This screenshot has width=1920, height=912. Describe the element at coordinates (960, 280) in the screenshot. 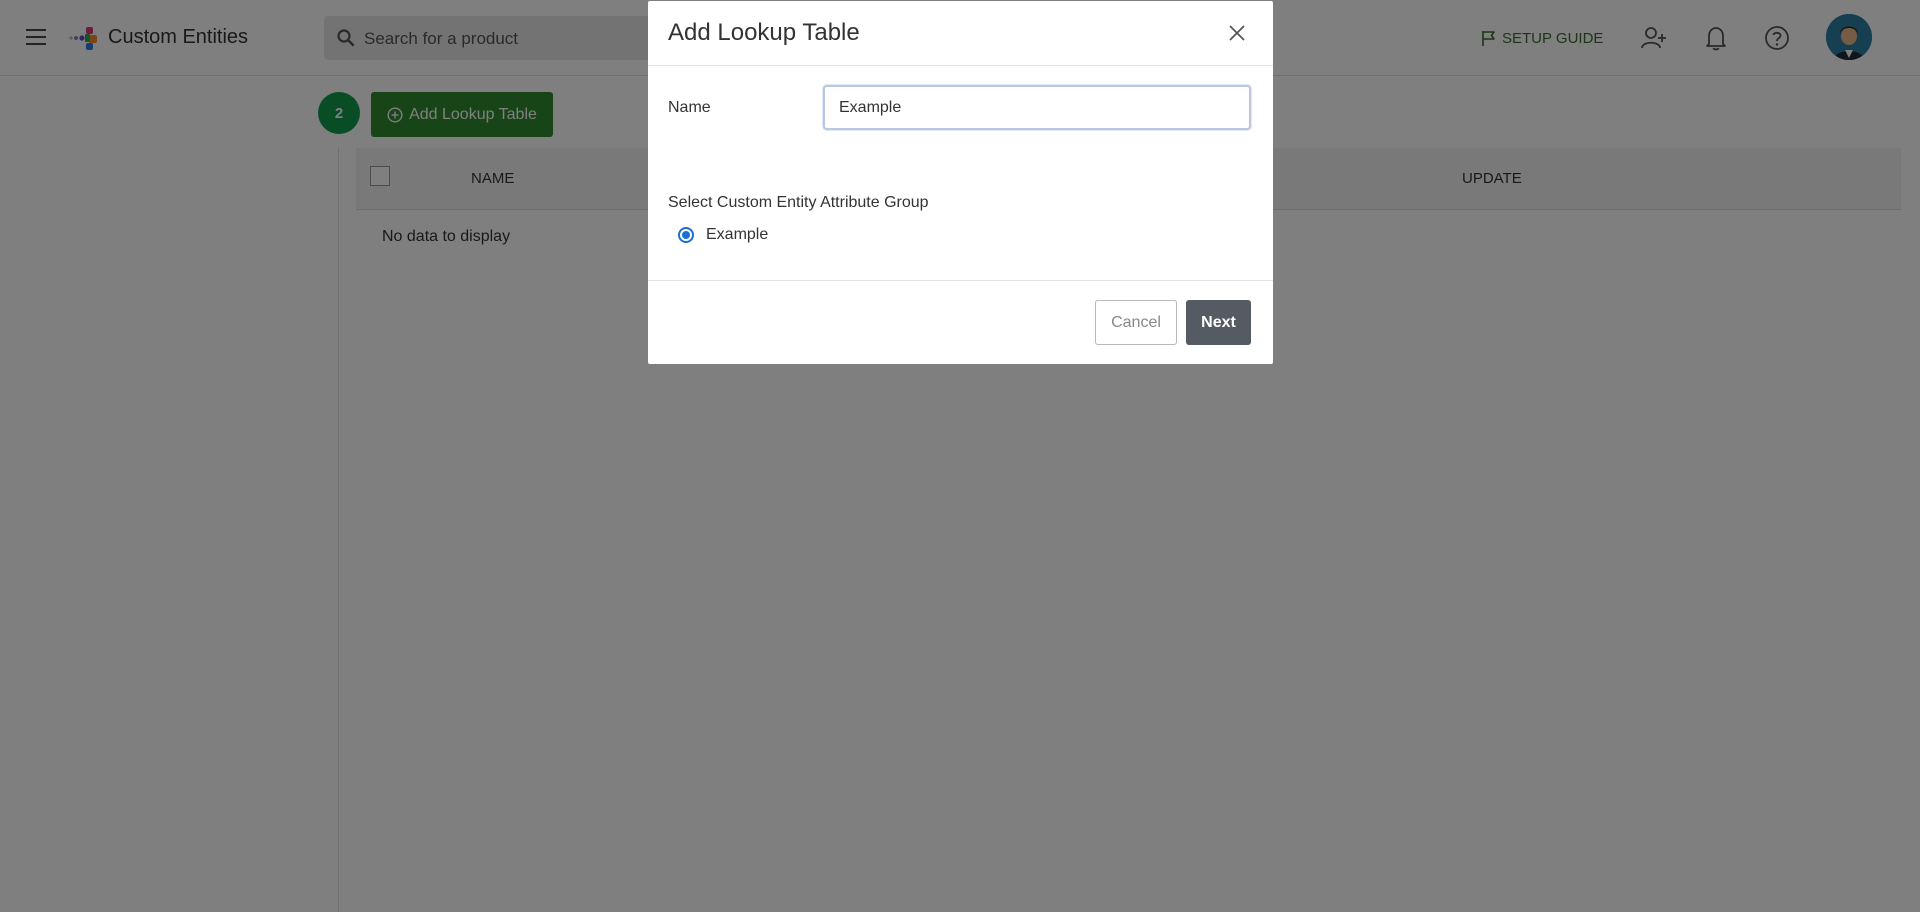

I see `modal-footer-divider` at that location.